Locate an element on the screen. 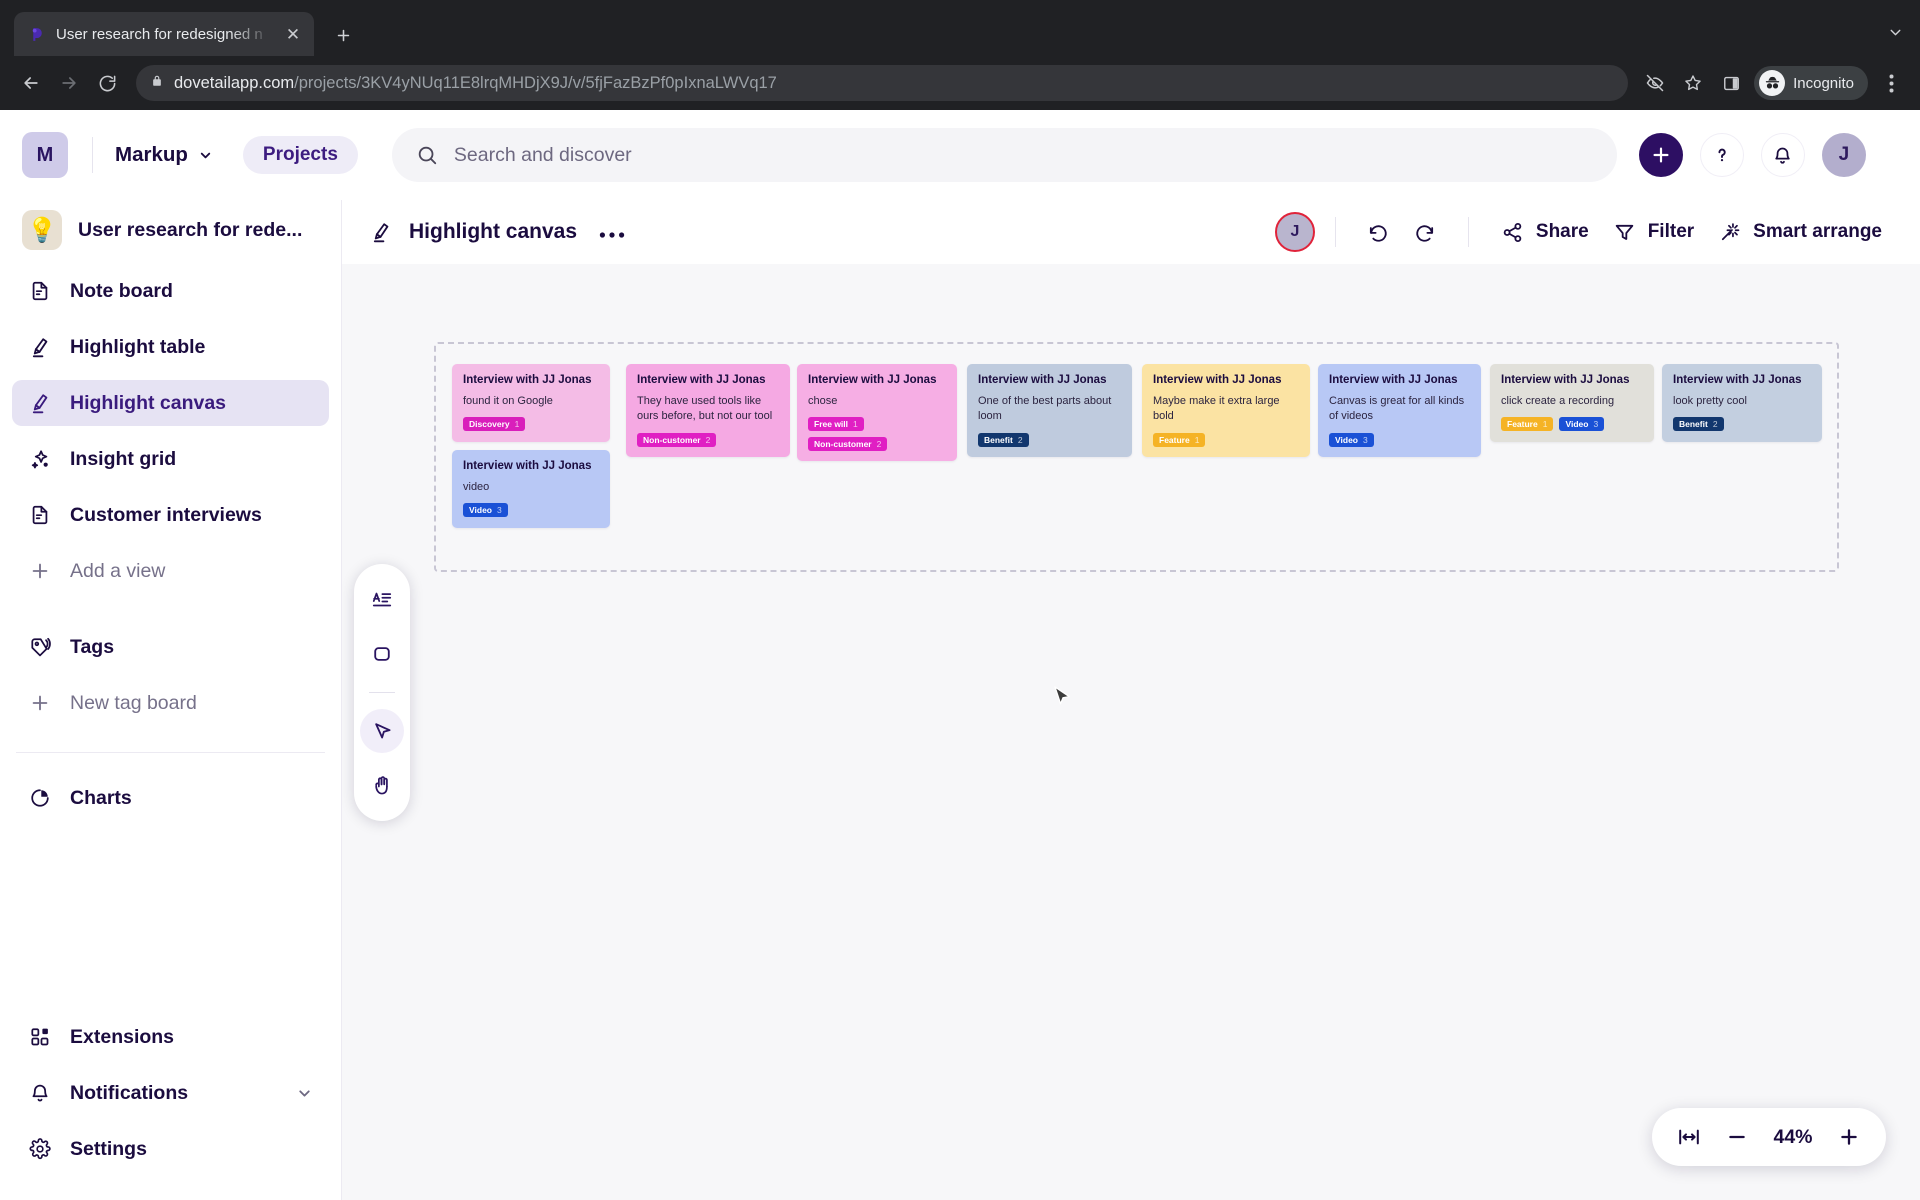 Image resolution: width=1920 pixels, height=1200 pixels. sidebar-item-extensions: Extensions is located at coordinates (170, 1037).